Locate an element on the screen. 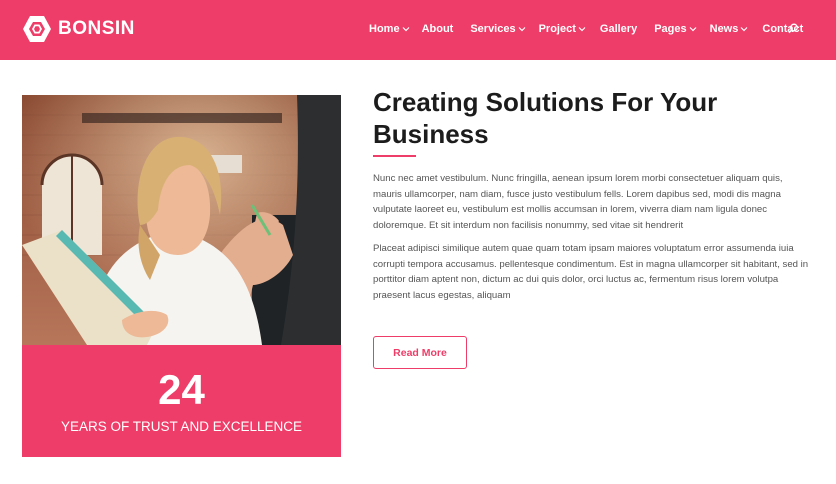 Image resolution: width=836 pixels, height=484 pixels. nav-item-home: Home is located at coordinates (389, 29).